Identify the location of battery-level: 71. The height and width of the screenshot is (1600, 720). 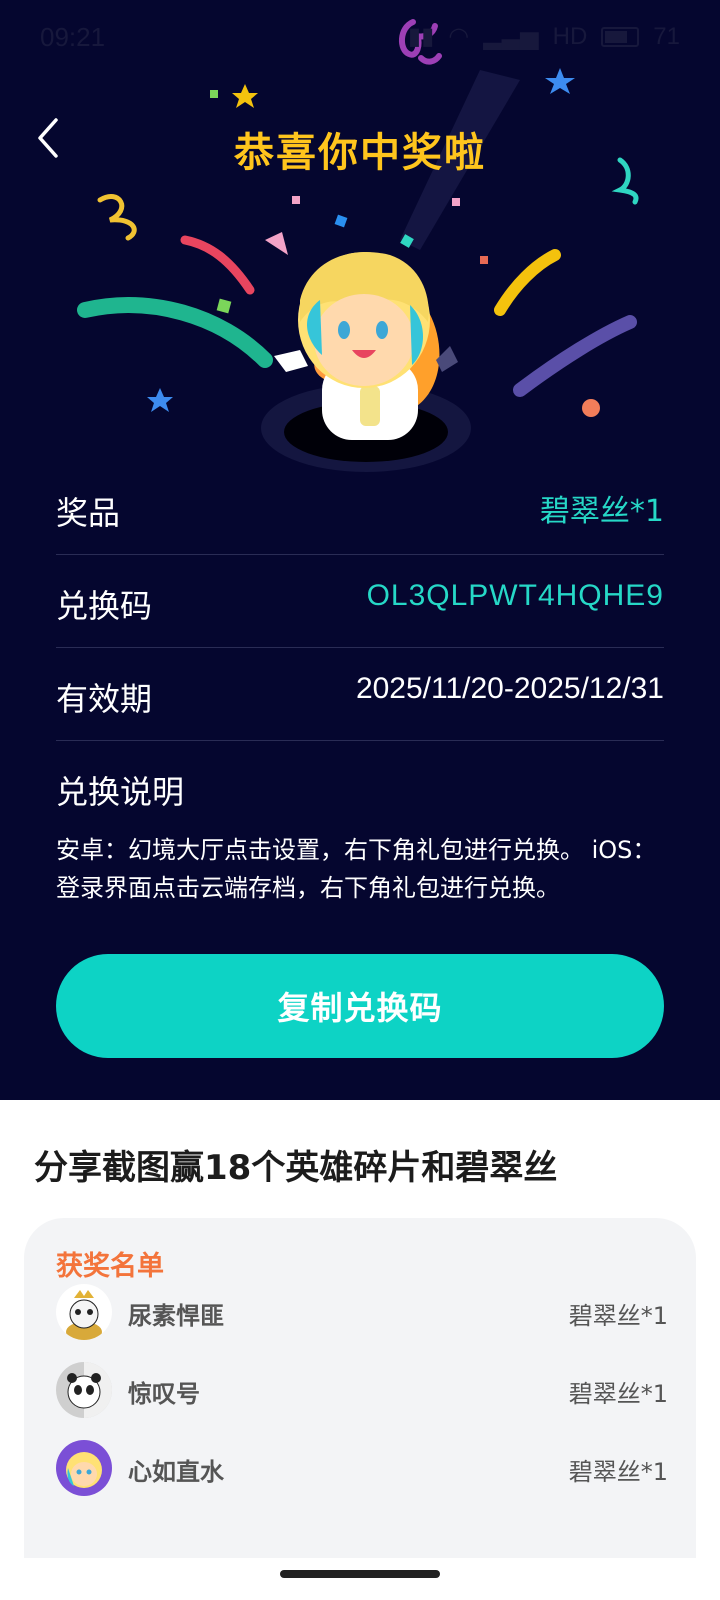
(666, 36).